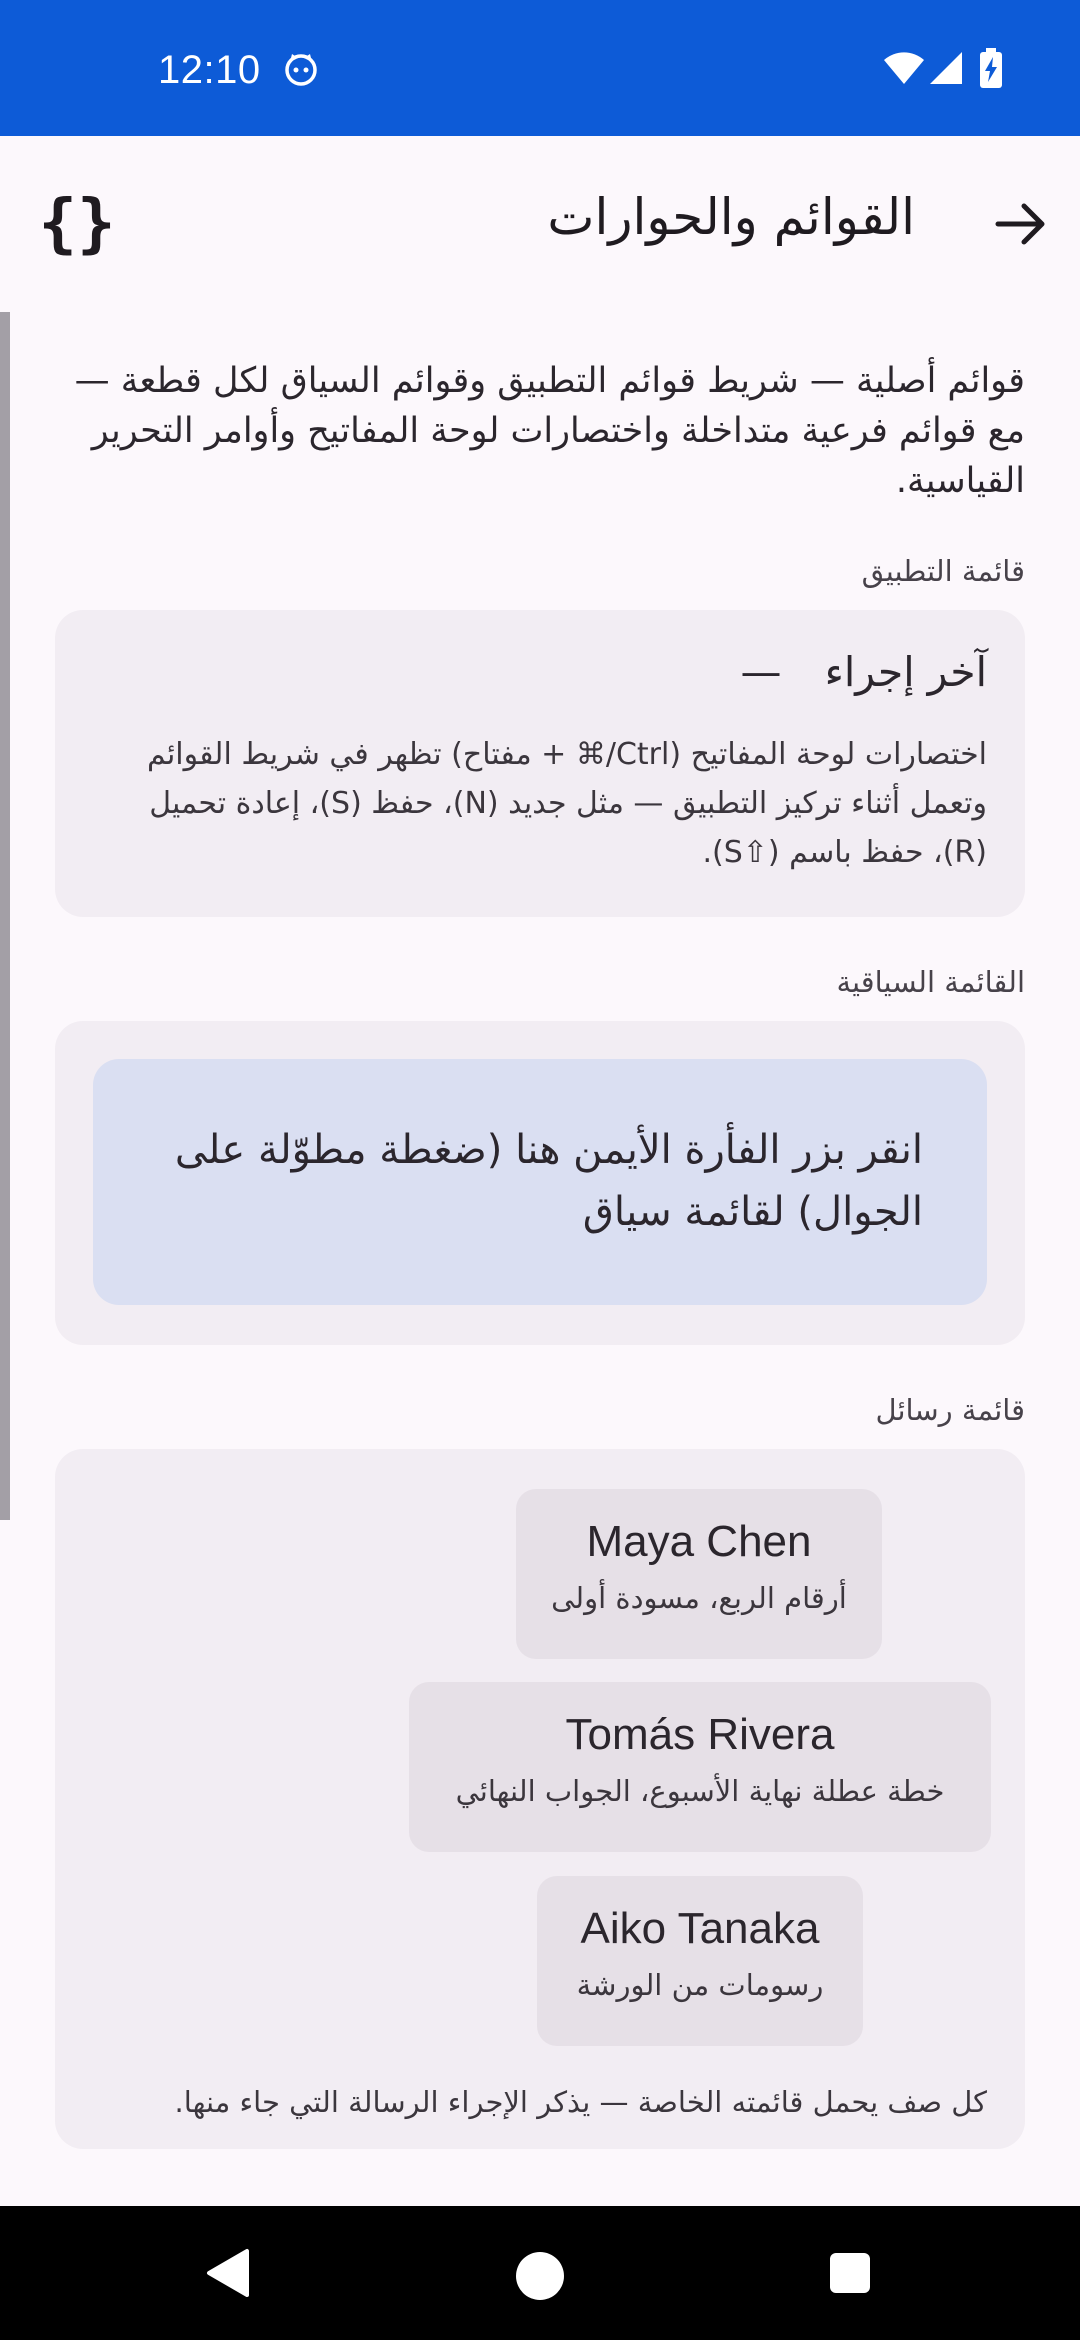 This screenshot has height=2340, width=1080. I want to click on context-menu-label: القائمة السياقية, so click(930, 982).